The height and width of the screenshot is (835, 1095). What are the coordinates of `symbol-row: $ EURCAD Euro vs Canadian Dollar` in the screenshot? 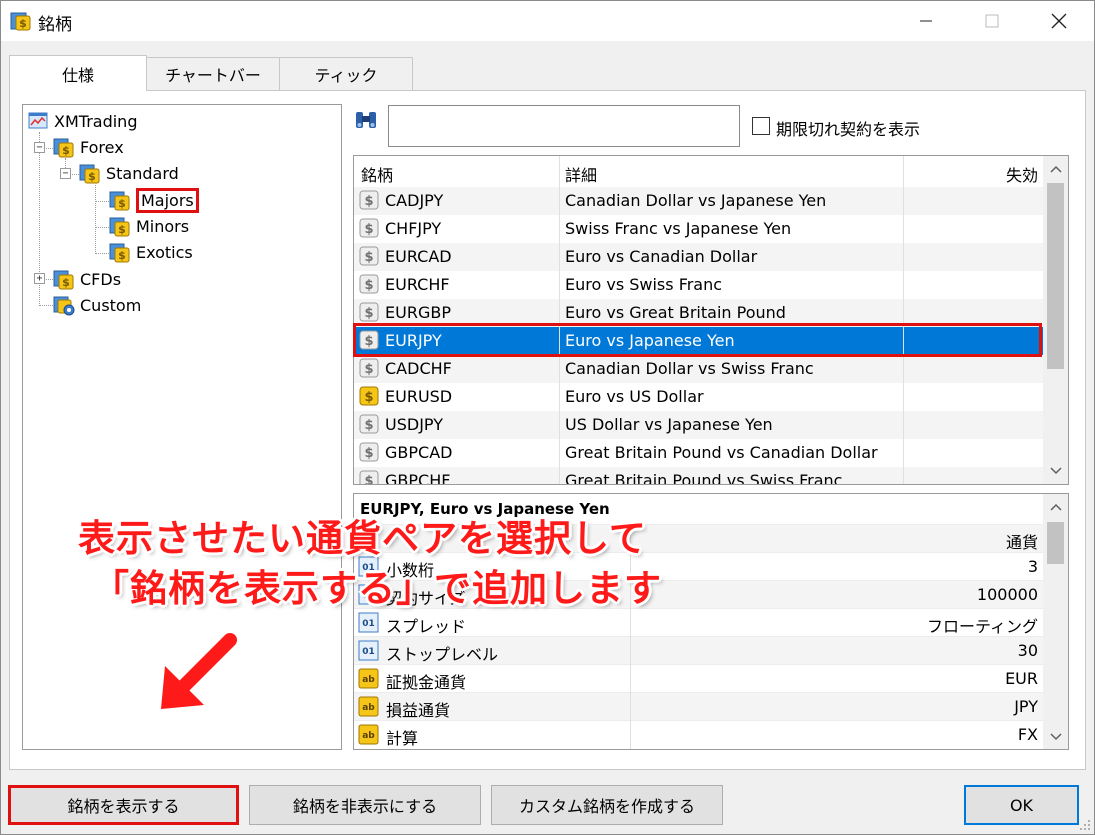 It's located at (699, 257).